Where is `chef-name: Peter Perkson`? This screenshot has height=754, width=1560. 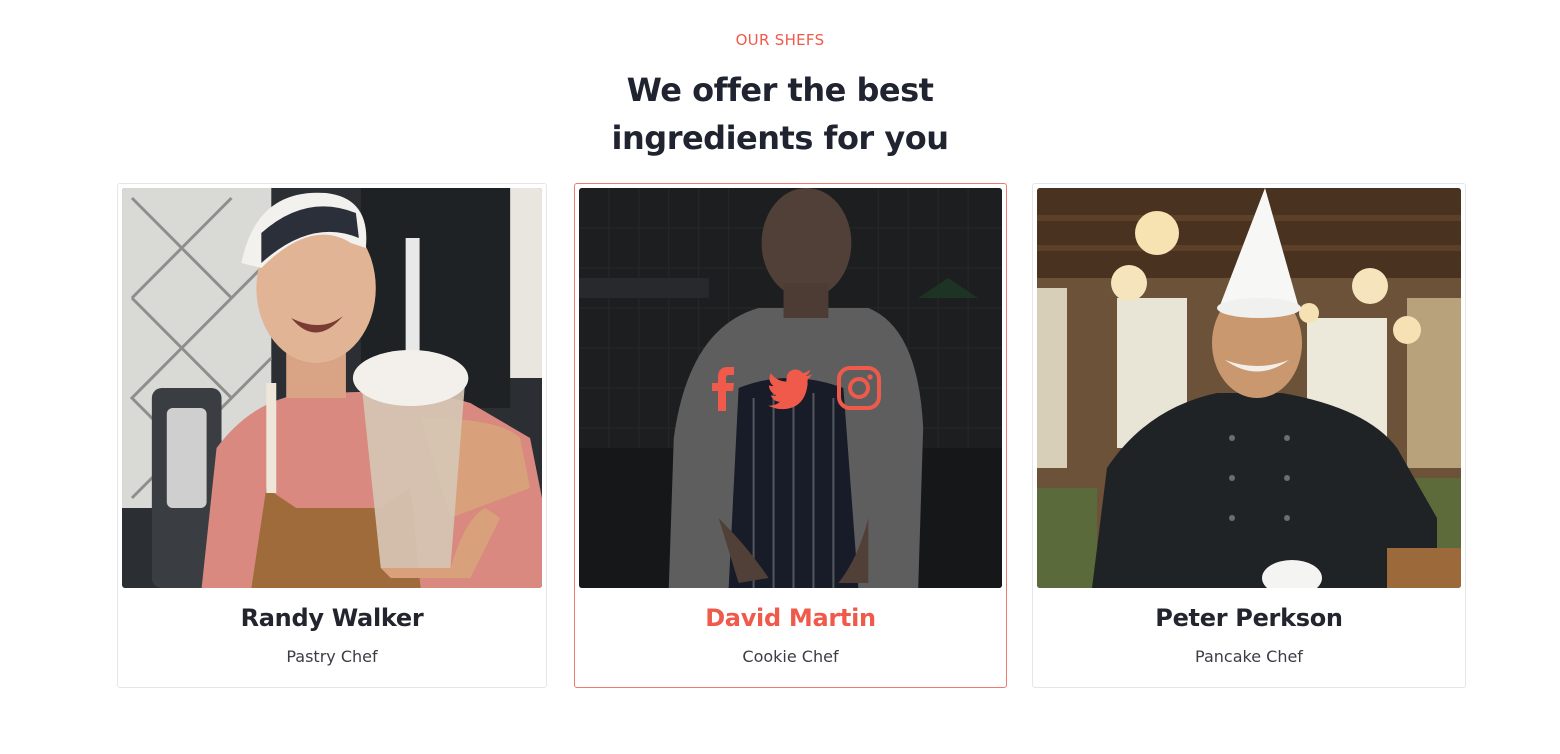
chef-name: Peter Perkson is located at coordinates (1249, 618).